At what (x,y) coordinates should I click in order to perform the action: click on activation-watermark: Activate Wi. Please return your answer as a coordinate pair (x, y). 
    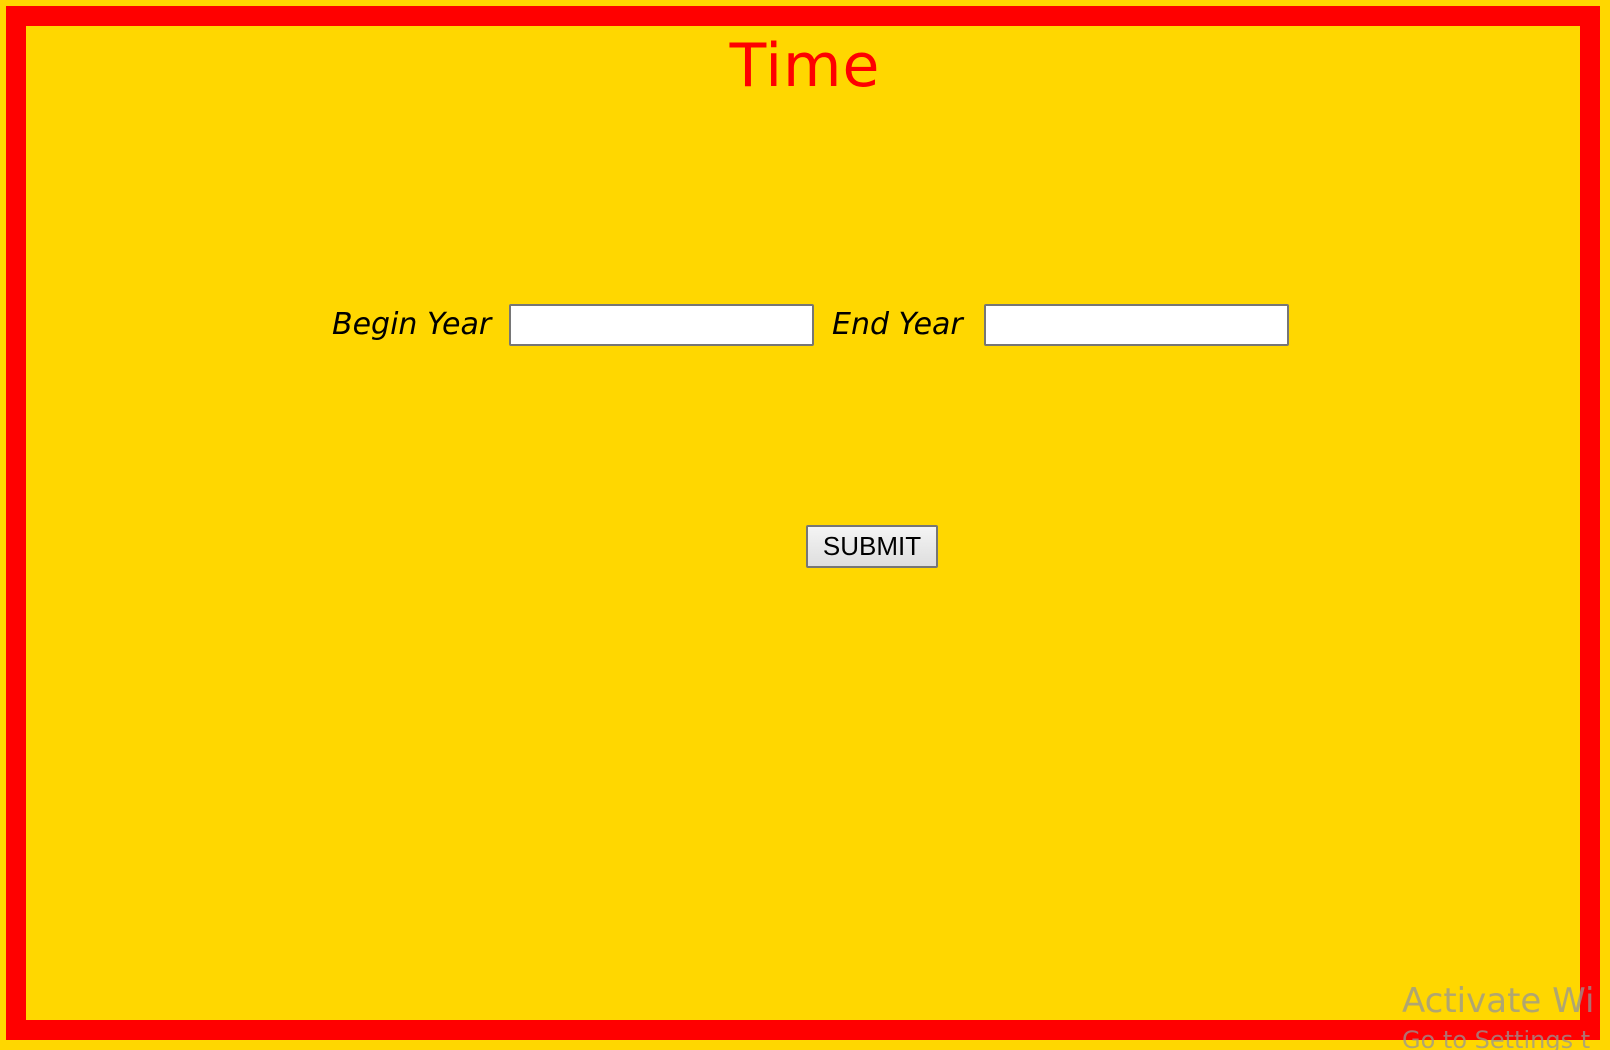
    Looking at the image, I should click on (1498, 1001).